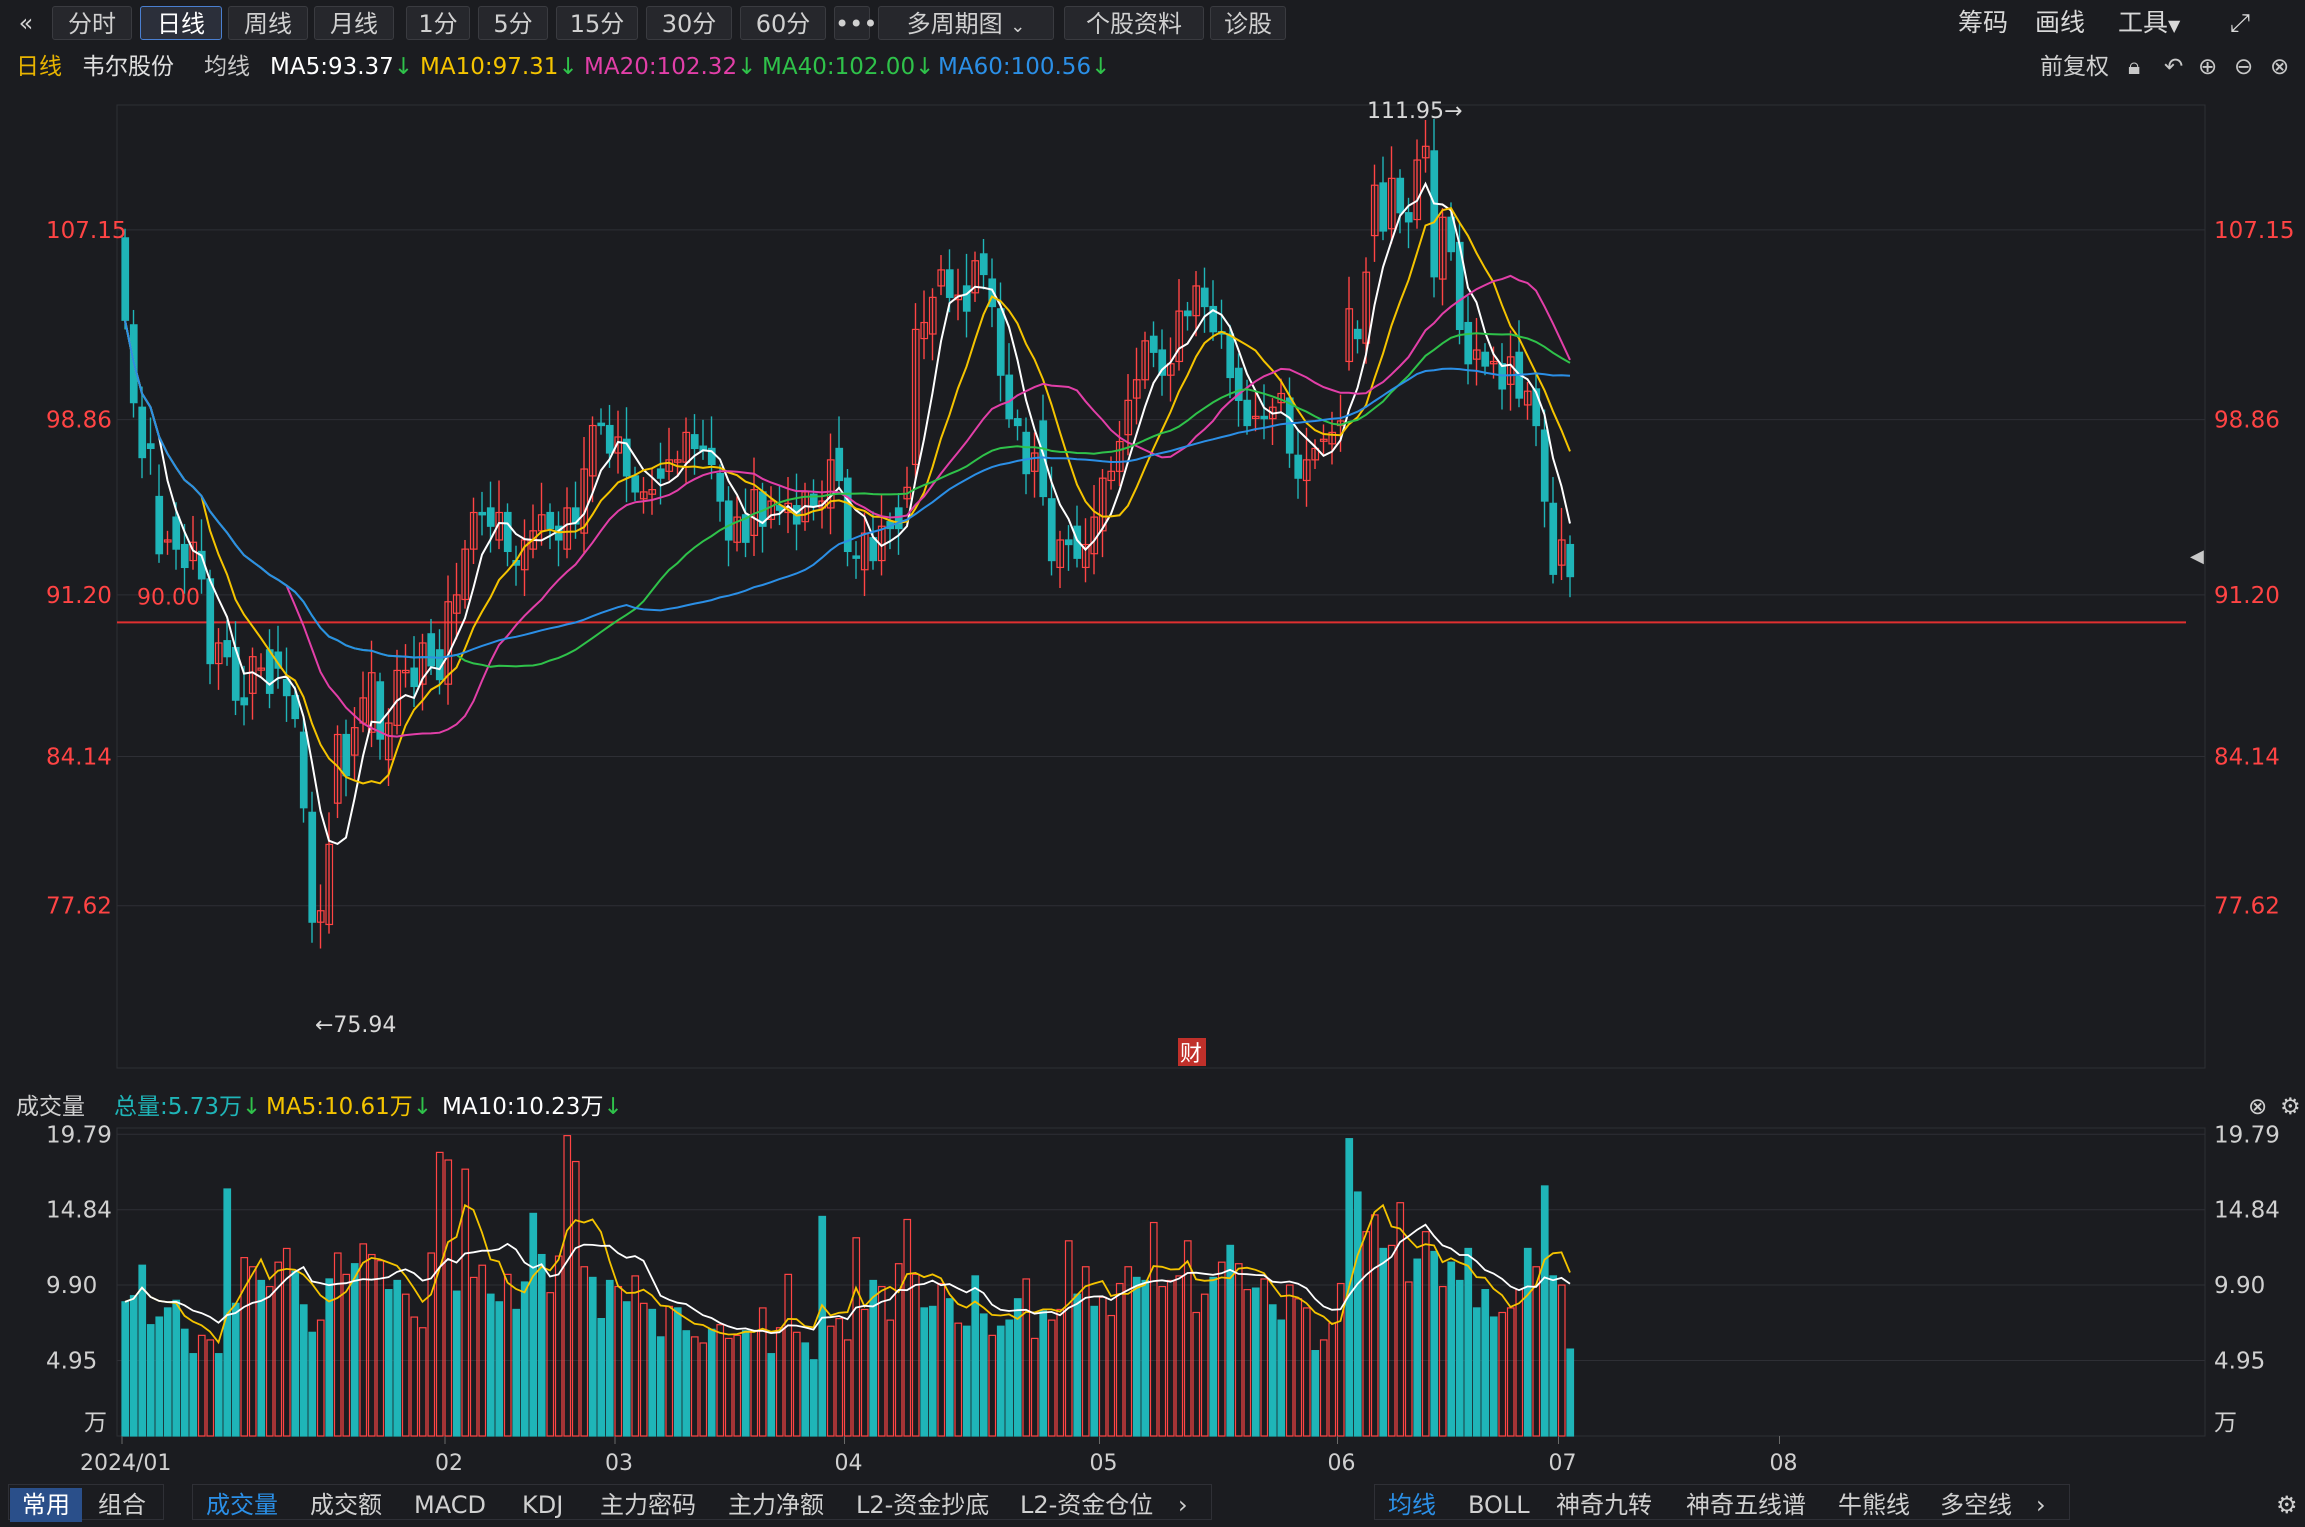  I want to click on overlay-boll: BOLL, so click(1499, 1505).